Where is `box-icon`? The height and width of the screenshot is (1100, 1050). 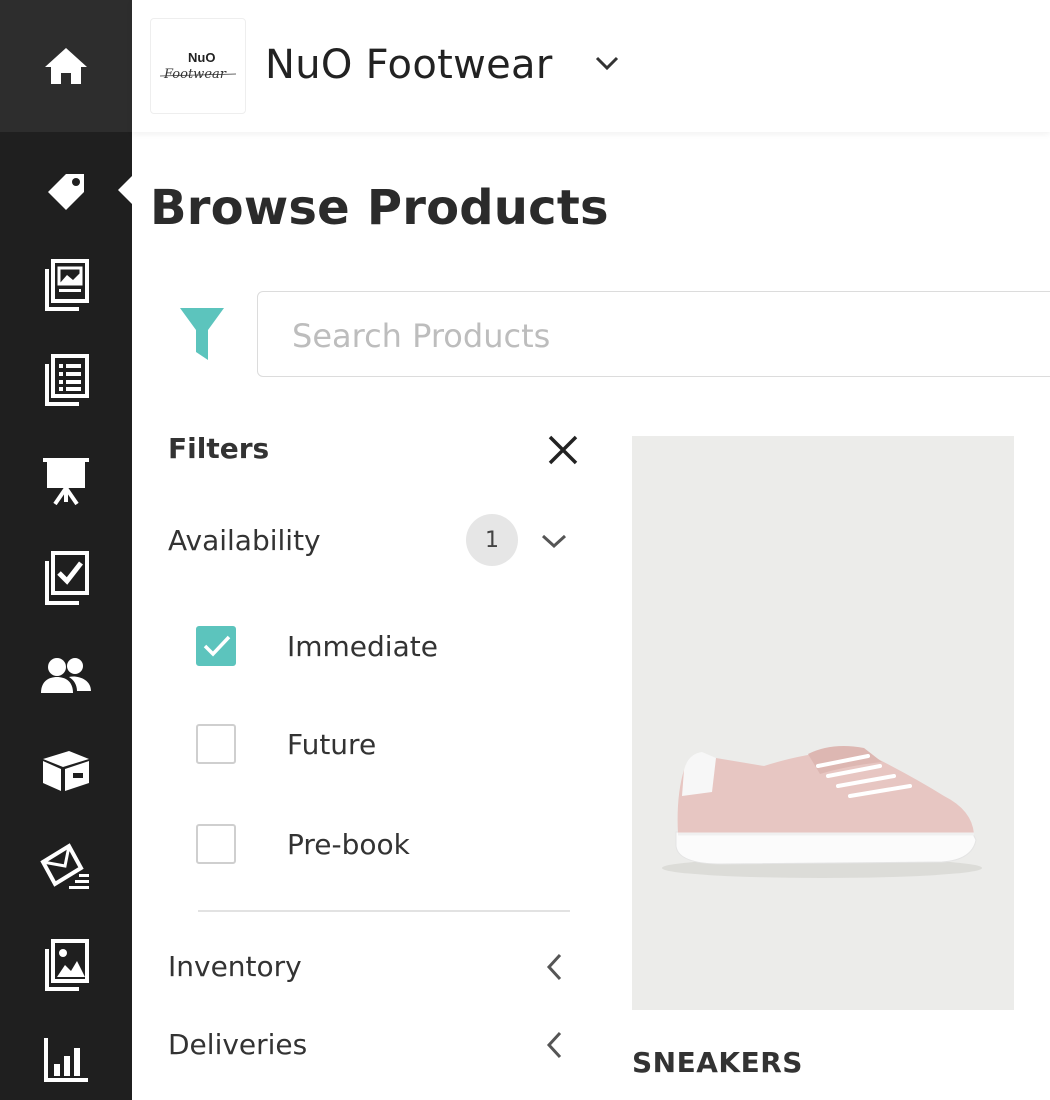
box-icon is located at coordinates (66, 771).